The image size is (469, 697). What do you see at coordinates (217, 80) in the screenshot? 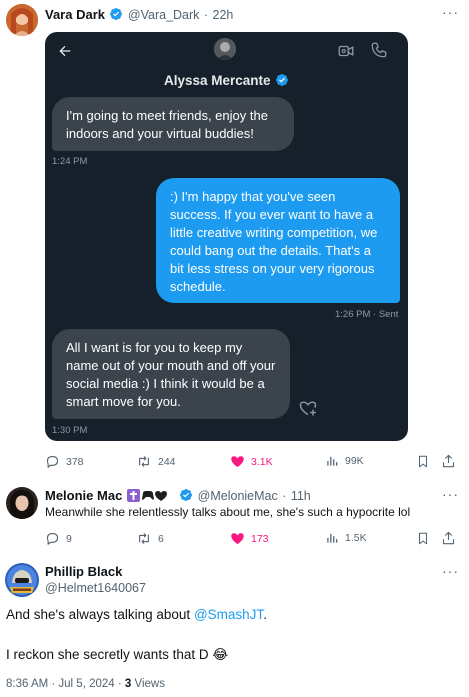
I see `dm-contact-name: Alyssa Mercante` at bounding box center [217, 80].